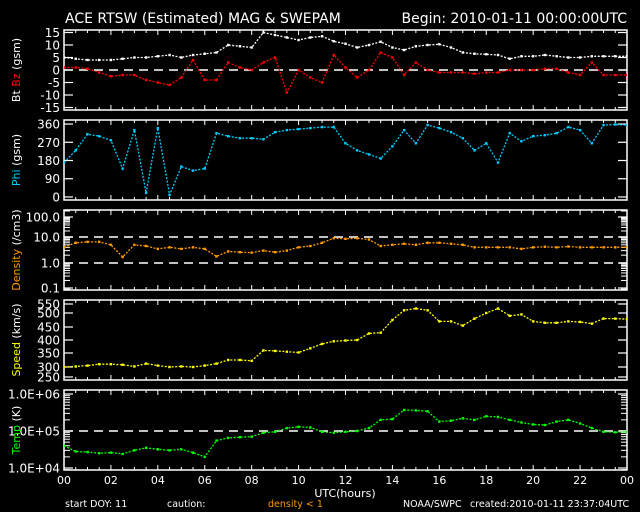  I want to click on x-tick-label: 10, so click(299, 480).